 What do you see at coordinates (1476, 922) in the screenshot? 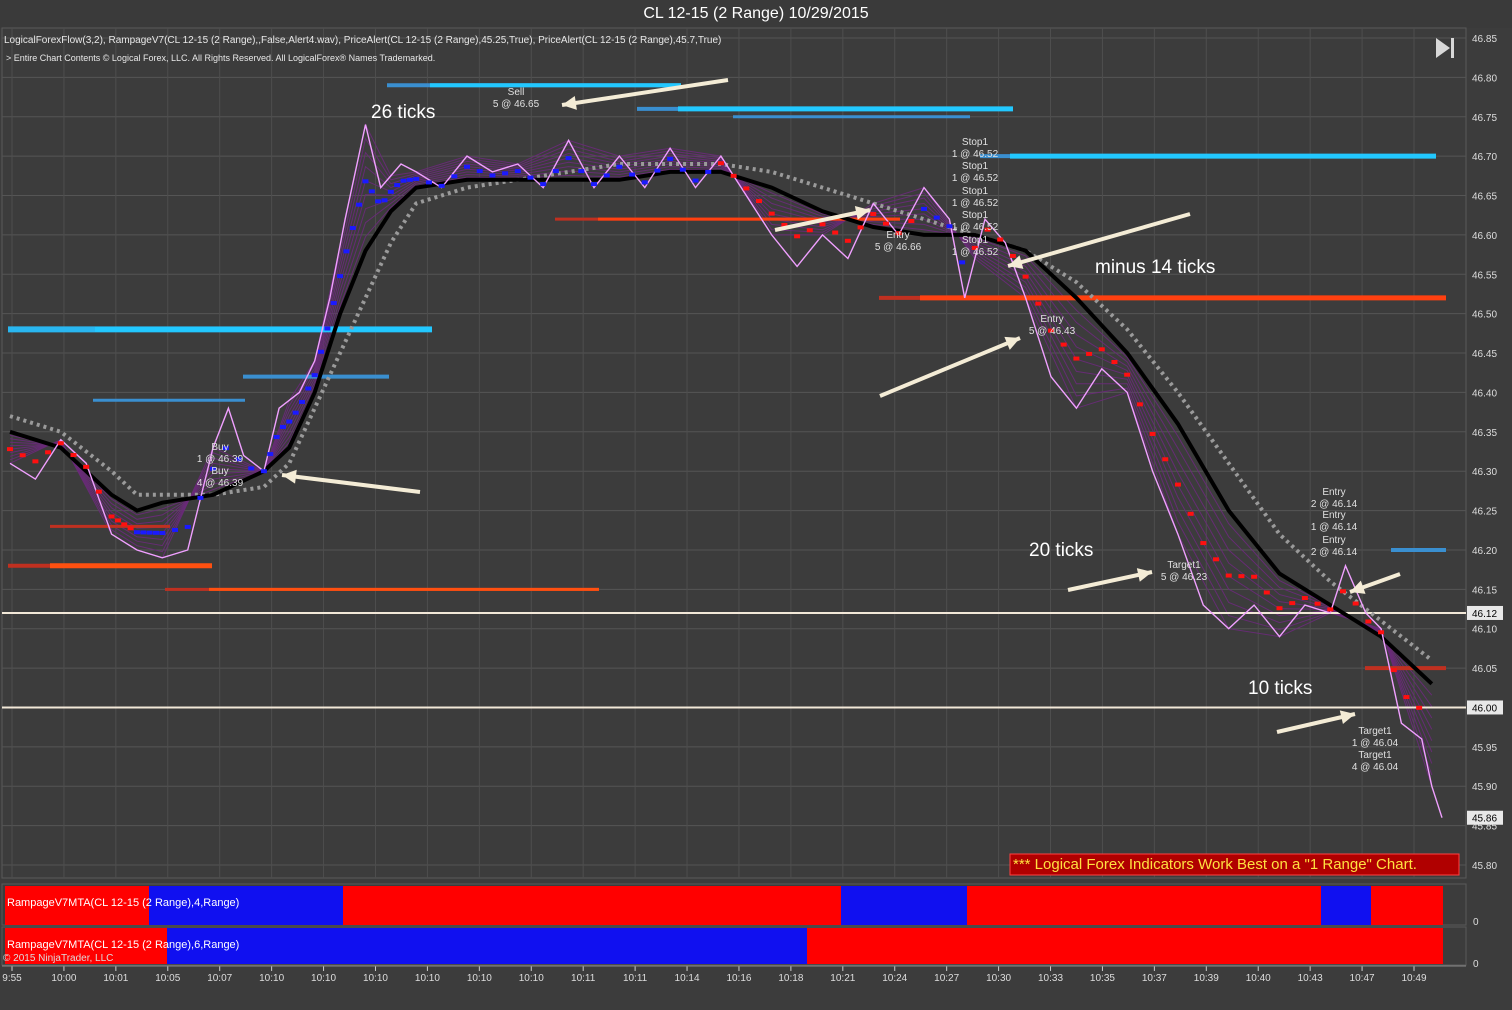
I see `subpanel-1-axis: 0` at bounding box center [1476, 922].